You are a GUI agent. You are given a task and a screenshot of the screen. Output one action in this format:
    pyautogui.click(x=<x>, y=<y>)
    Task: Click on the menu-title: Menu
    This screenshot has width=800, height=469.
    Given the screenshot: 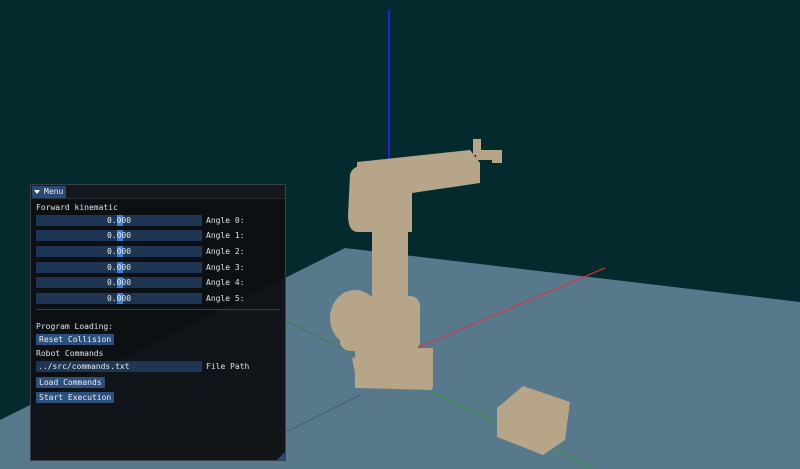 What is the action you would take?
    pyautogui.click(x=54, y=191)
    